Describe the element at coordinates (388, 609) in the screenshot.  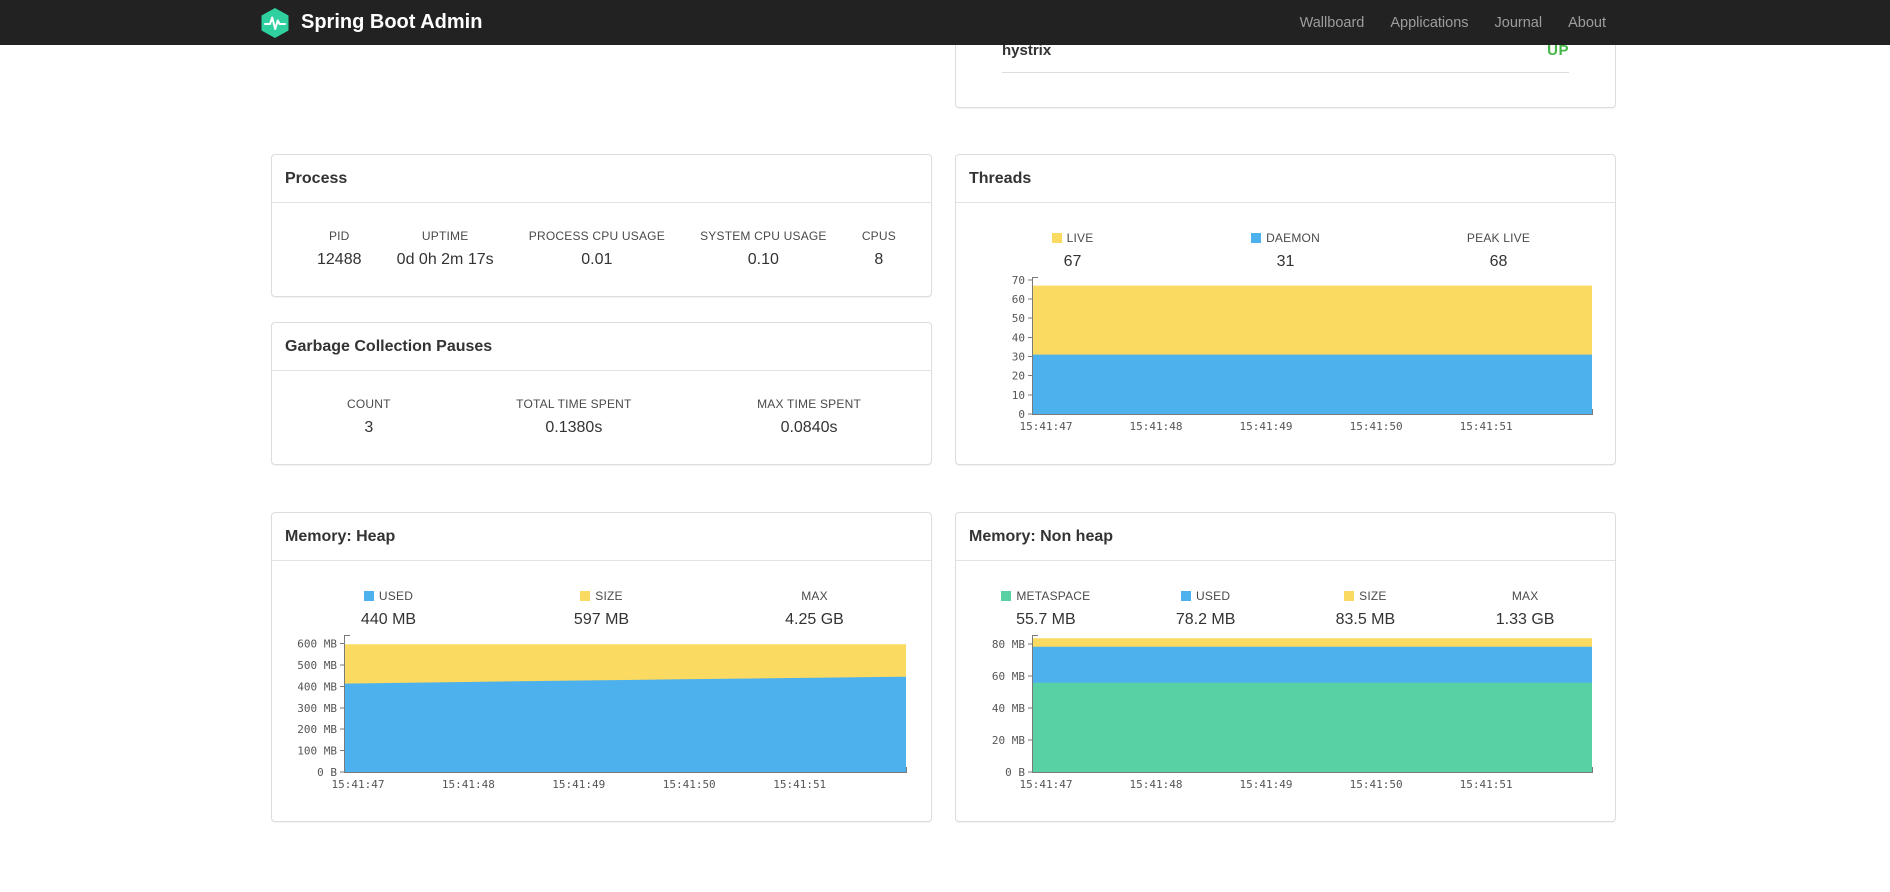
I see `legend-item-used: USED 440 MB` at that location.